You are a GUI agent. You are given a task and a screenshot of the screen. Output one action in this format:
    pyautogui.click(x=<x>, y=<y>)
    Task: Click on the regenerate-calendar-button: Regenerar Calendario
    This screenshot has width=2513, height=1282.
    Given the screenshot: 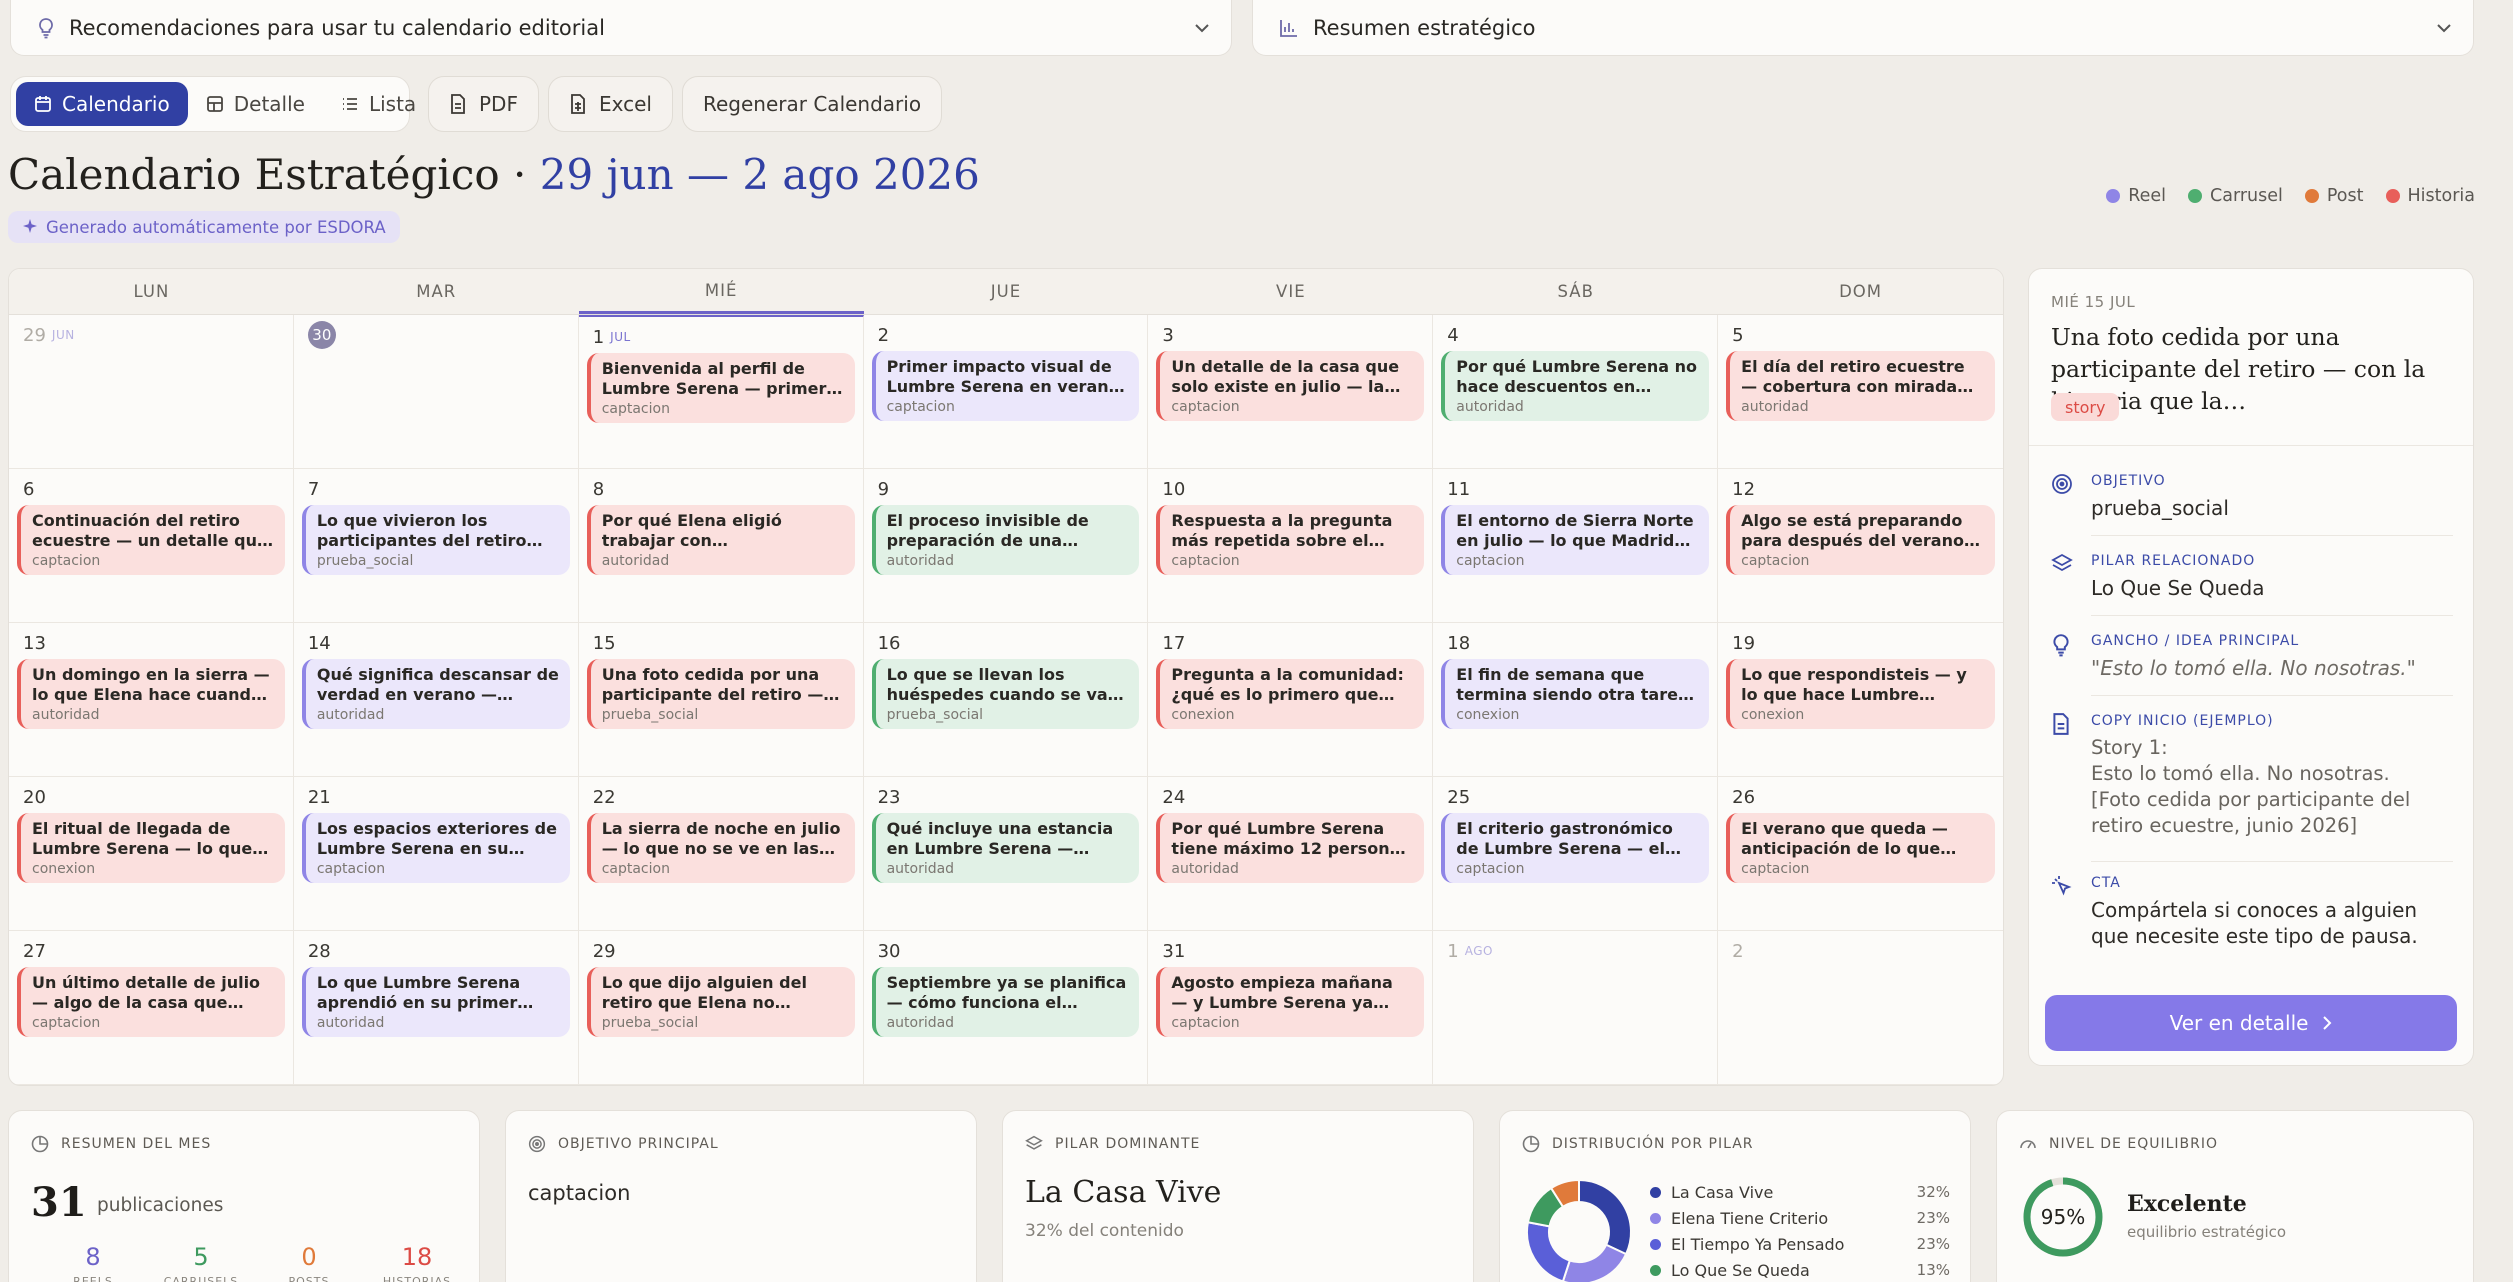 What is the action you would take?
    pyautogui.click(x=812, y=104)
    